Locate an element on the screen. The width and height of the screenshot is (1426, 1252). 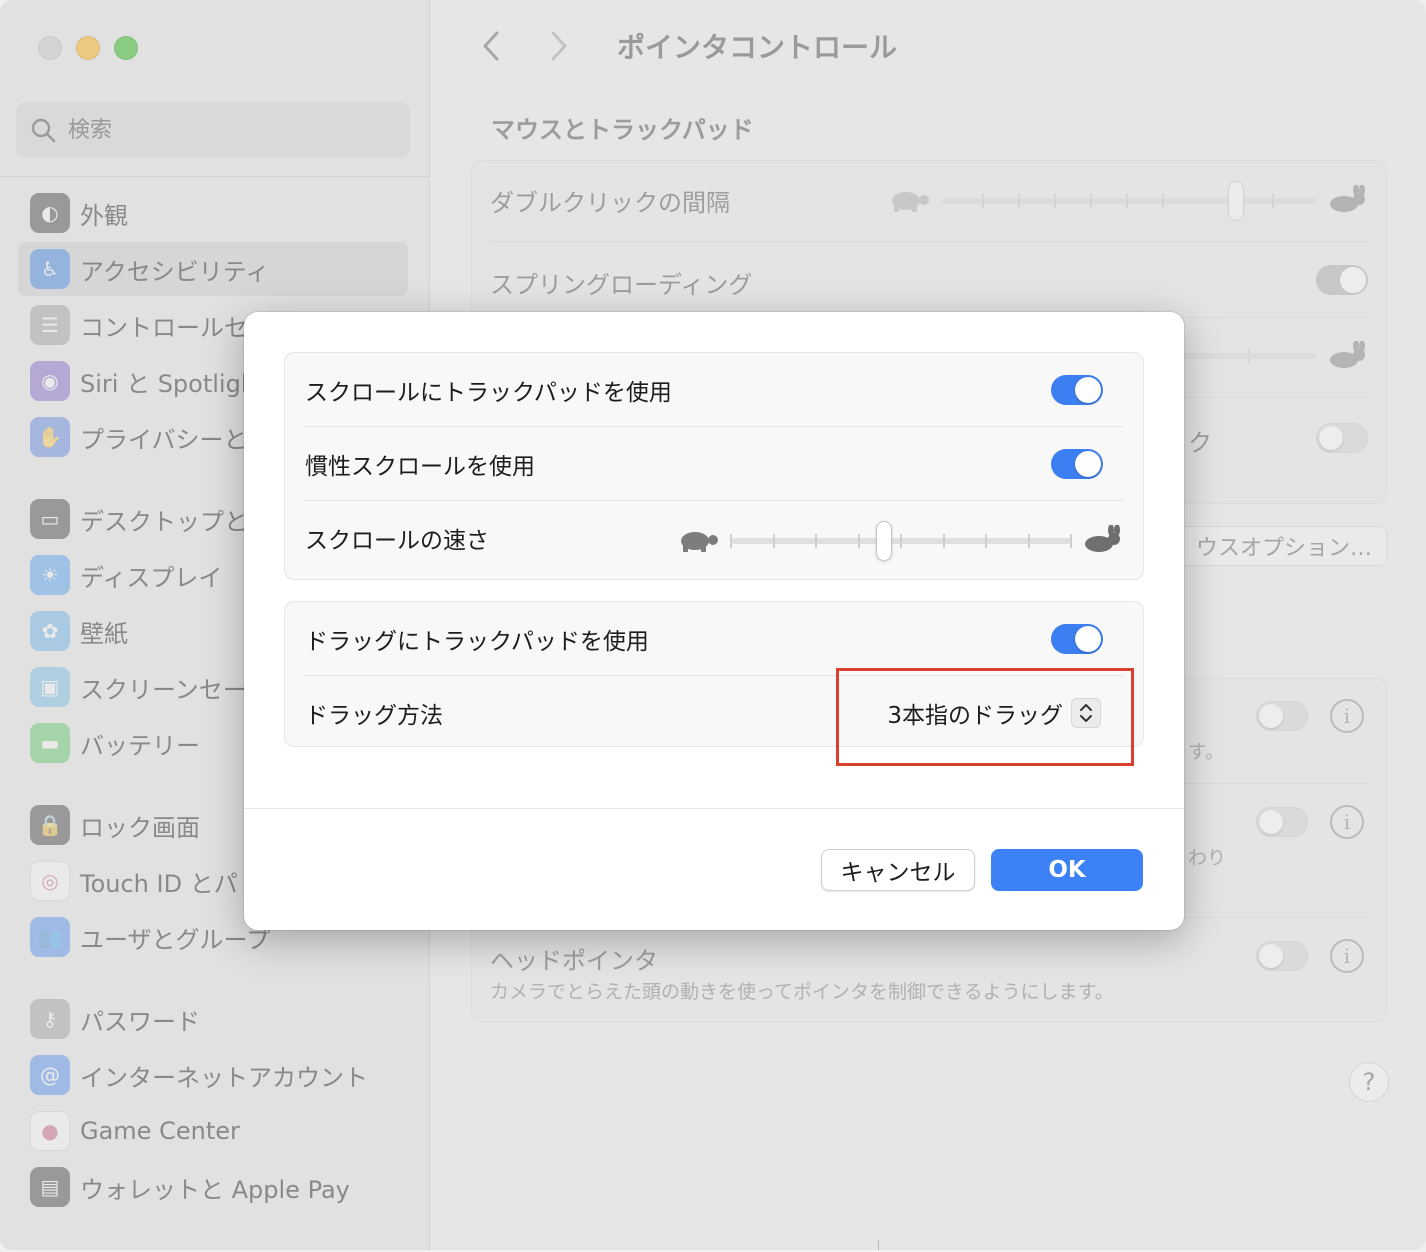
scroll-settings-group: スクロールにトラックパッドを使用 慣性スクロールを使用 スクロールの速さ is located at coordinates (714, 466).